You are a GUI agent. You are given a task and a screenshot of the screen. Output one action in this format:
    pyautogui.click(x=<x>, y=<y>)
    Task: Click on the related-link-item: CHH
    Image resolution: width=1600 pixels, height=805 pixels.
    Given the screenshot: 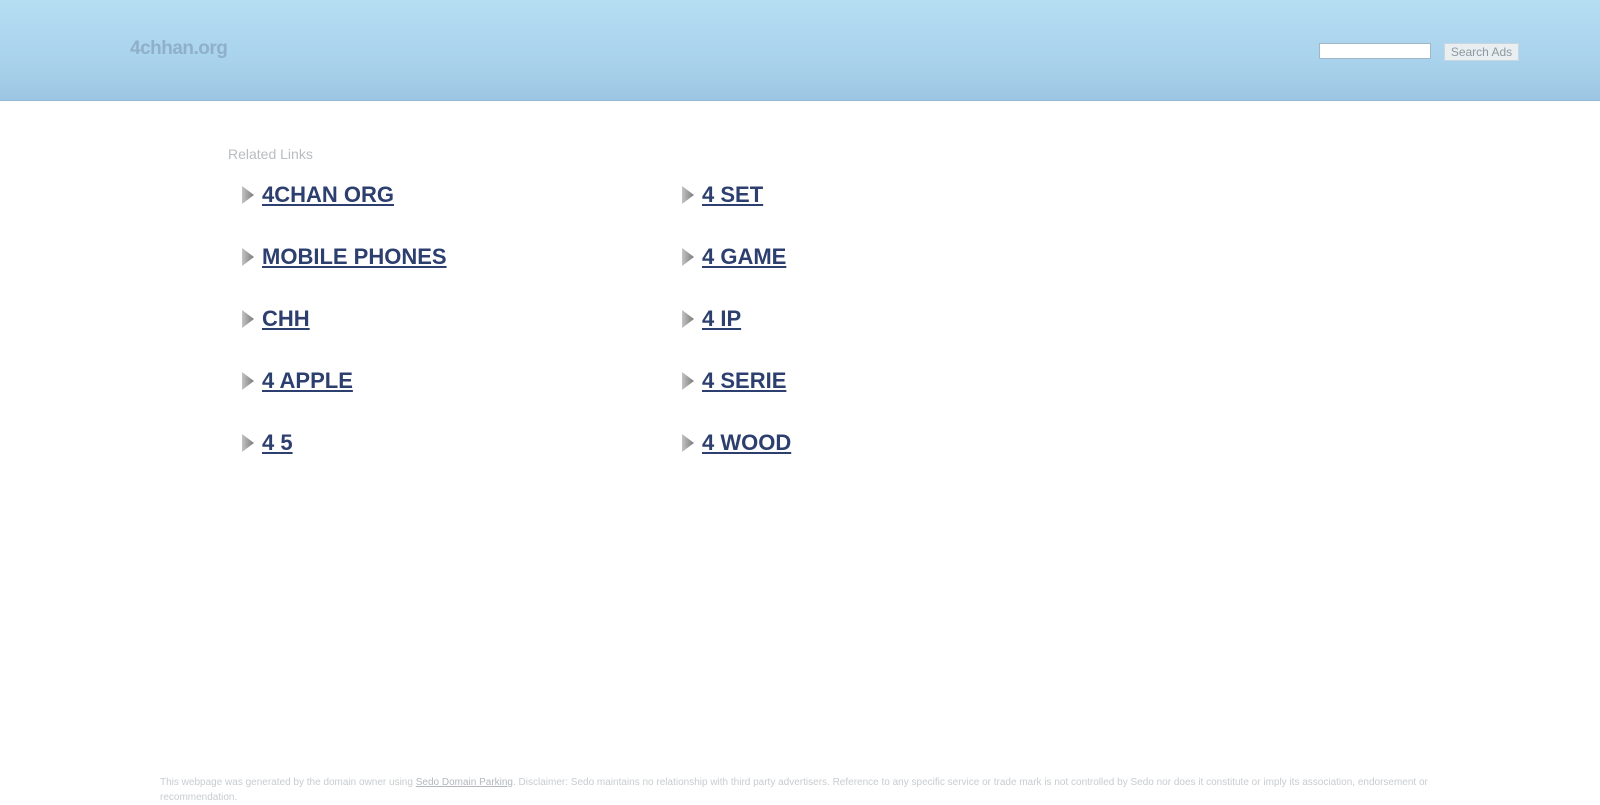 What is the action you would take?
    pyautogui.click(x=275, y=319)
    